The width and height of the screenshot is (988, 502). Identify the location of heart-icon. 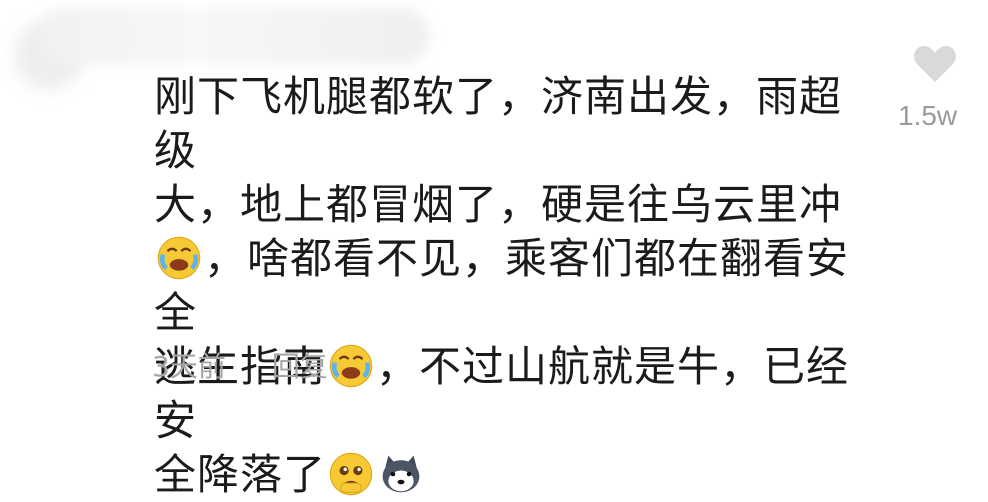
(935, 64).